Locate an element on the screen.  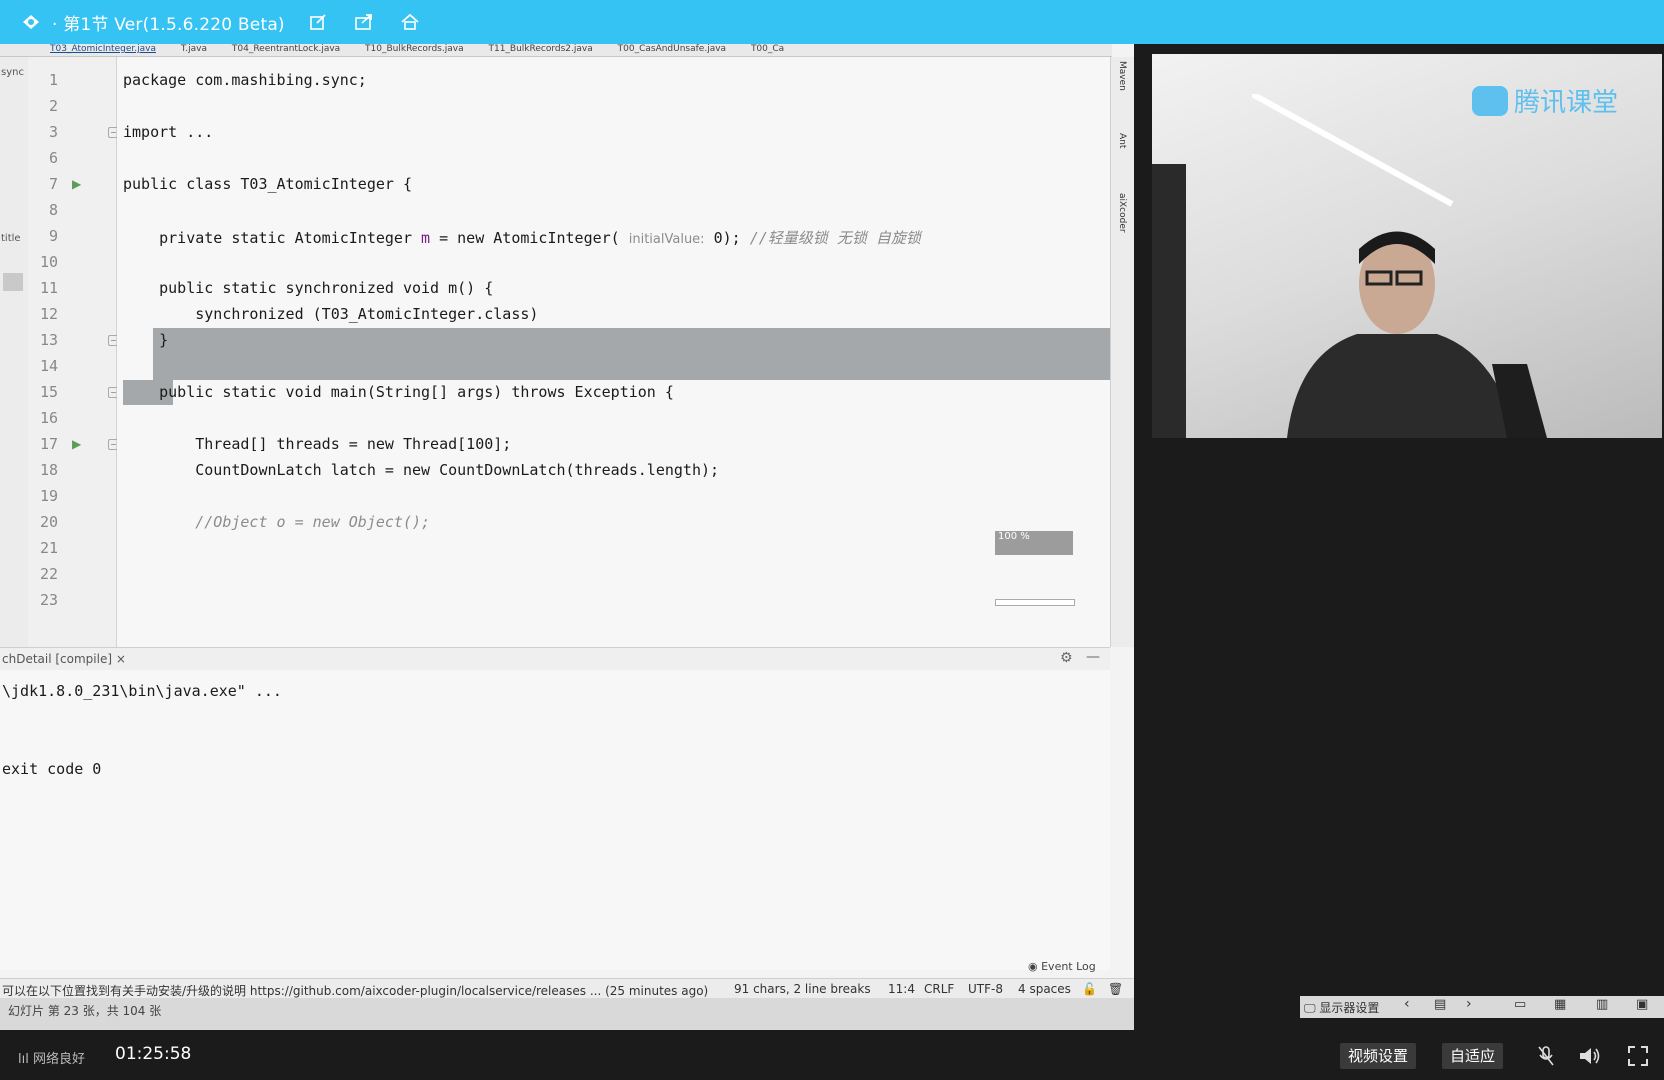
code-line: synchronized (T03_AtomicInteger.class) is located at coordinates (331, 314).